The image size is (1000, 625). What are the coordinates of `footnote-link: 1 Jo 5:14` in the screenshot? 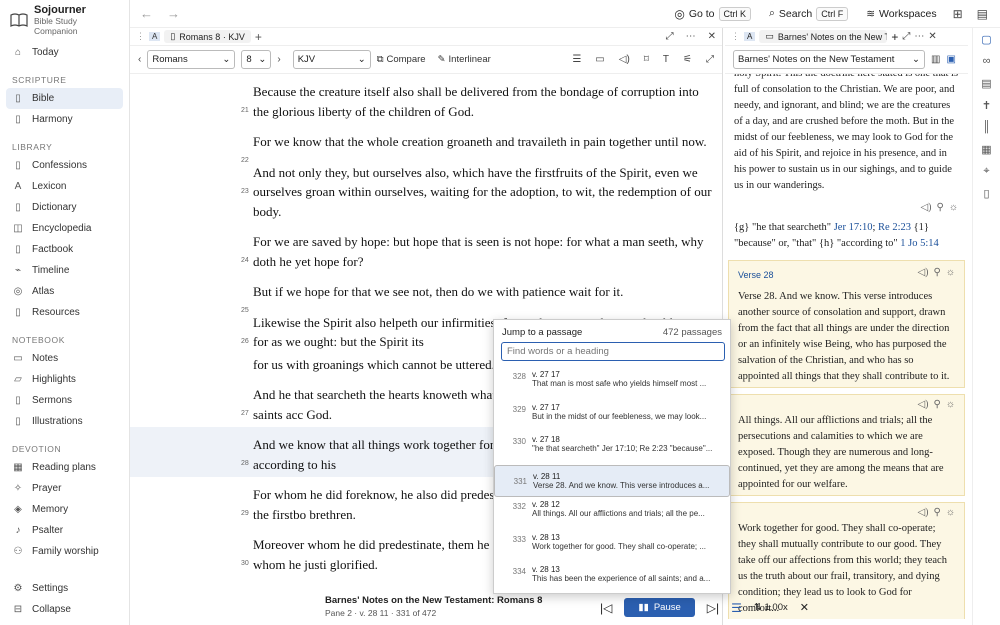 It's located at (919, 243).